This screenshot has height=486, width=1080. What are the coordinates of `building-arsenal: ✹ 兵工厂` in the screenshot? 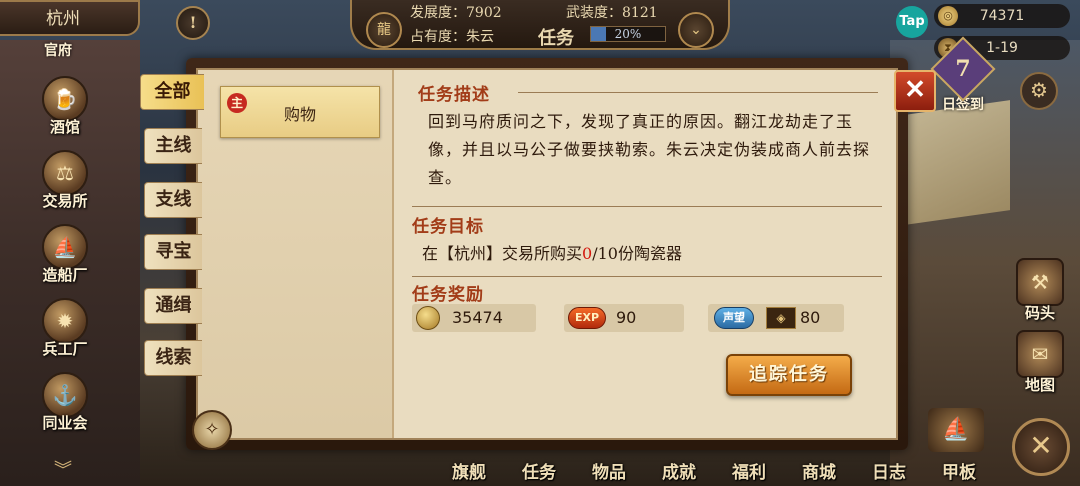 It's located at (65, 328).